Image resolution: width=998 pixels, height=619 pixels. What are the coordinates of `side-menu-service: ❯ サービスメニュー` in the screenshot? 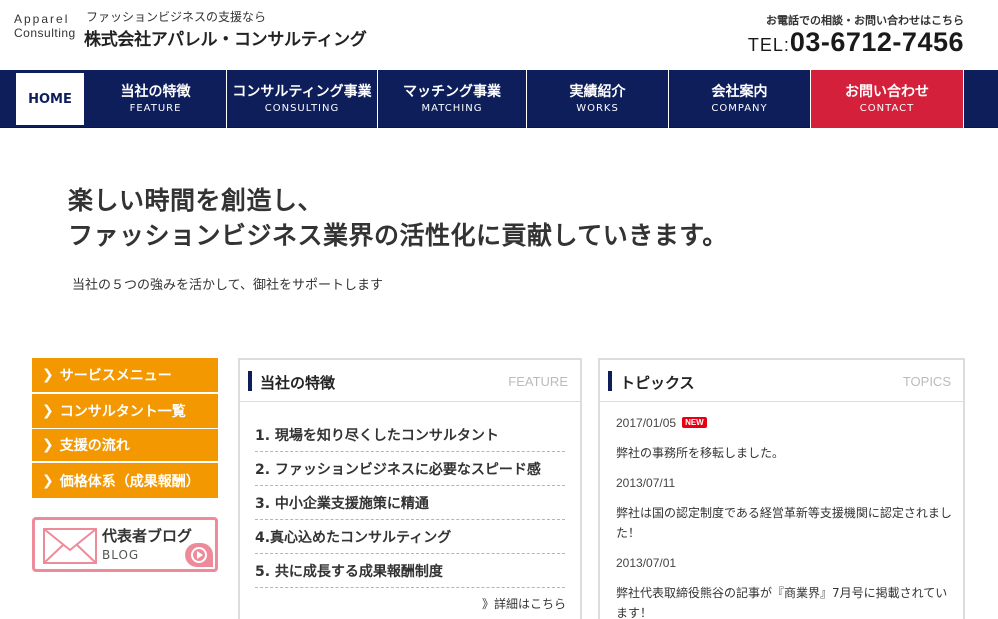 It's located at (125, 375).